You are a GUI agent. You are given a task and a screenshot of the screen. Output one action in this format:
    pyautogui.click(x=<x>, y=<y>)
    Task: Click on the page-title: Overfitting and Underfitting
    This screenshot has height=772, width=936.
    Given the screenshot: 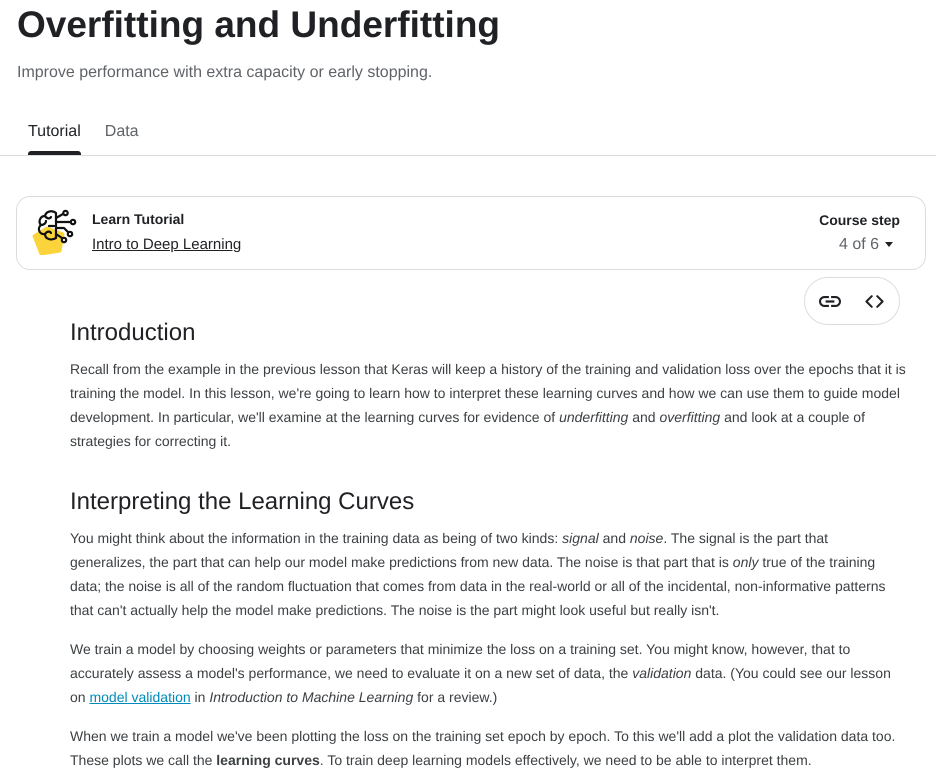 What is the action you would take?
    pyautogui.click(x=259, y=25)
    